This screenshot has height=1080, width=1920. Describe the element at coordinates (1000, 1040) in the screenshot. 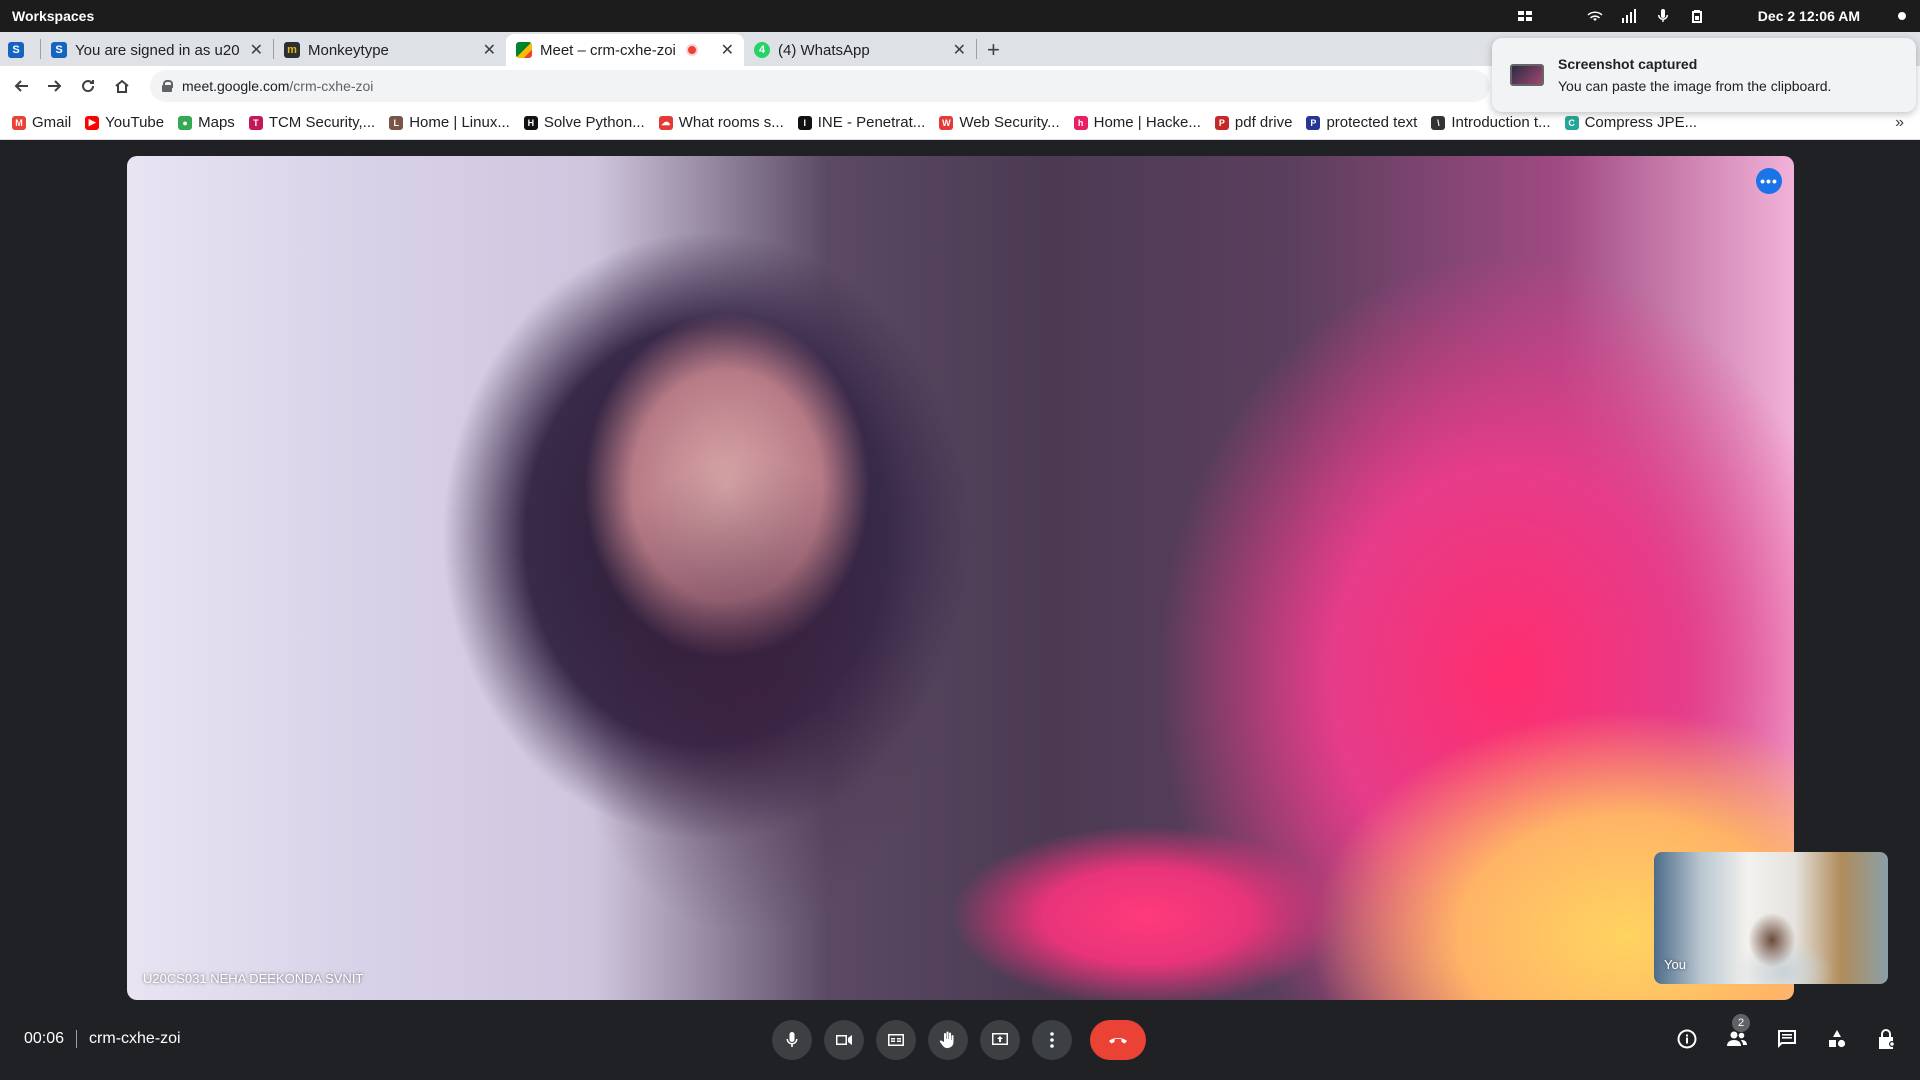

I see `present-button` at that location.